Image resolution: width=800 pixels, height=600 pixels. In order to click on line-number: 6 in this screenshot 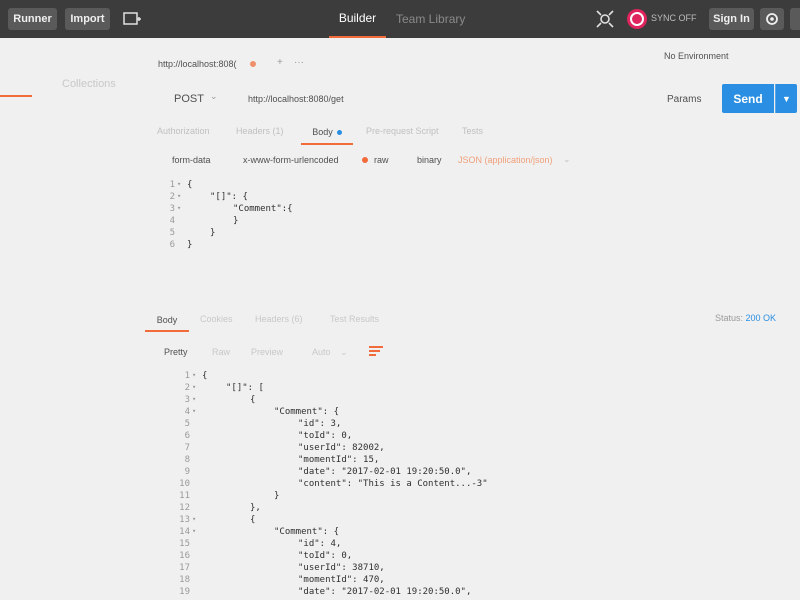, I will do `click(172, 245)`.